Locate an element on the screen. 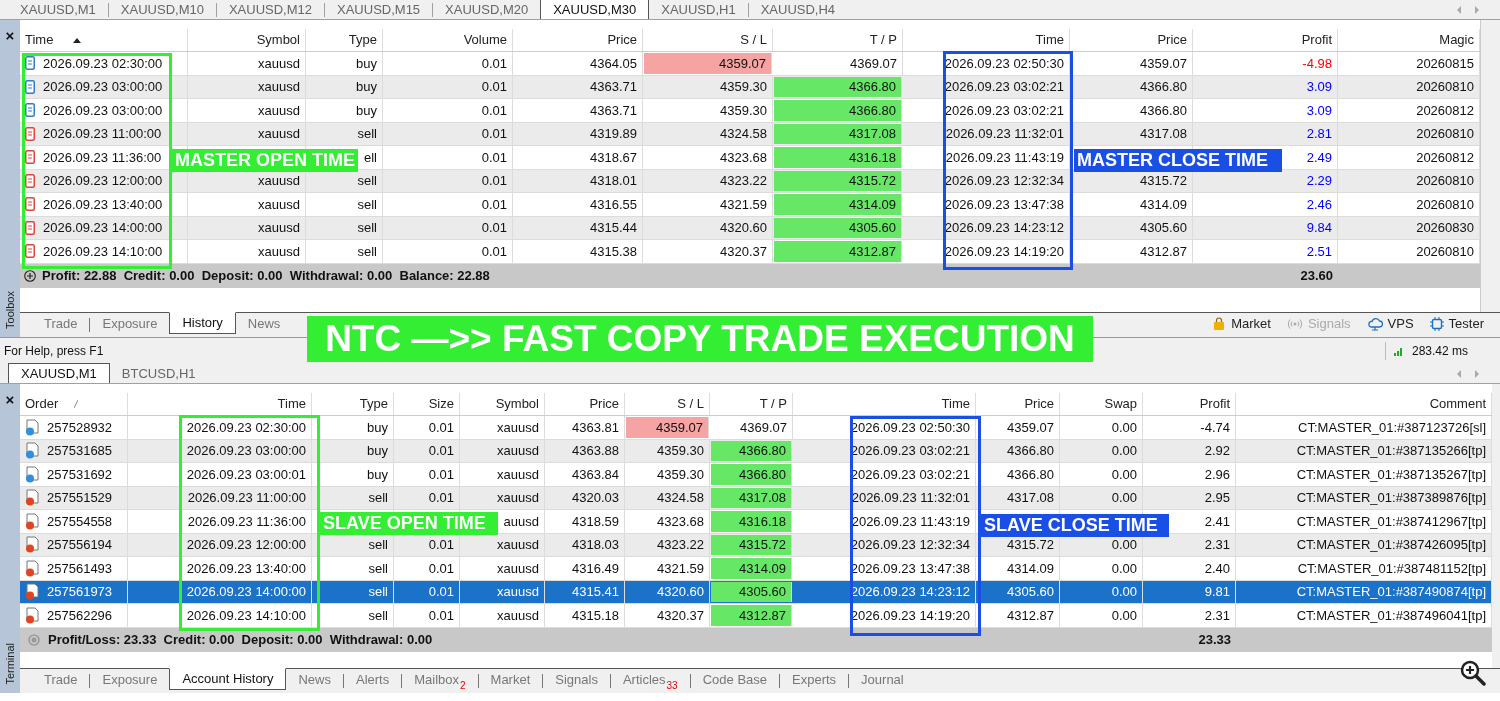  table-row: 2026.09.23 14:10:00 xauusd sell 0.01 4315.38 4320.37 4312.87 2026.09.23 14:19:20 4312.87 2.51 20260810 is located at coordinates (750, 252).